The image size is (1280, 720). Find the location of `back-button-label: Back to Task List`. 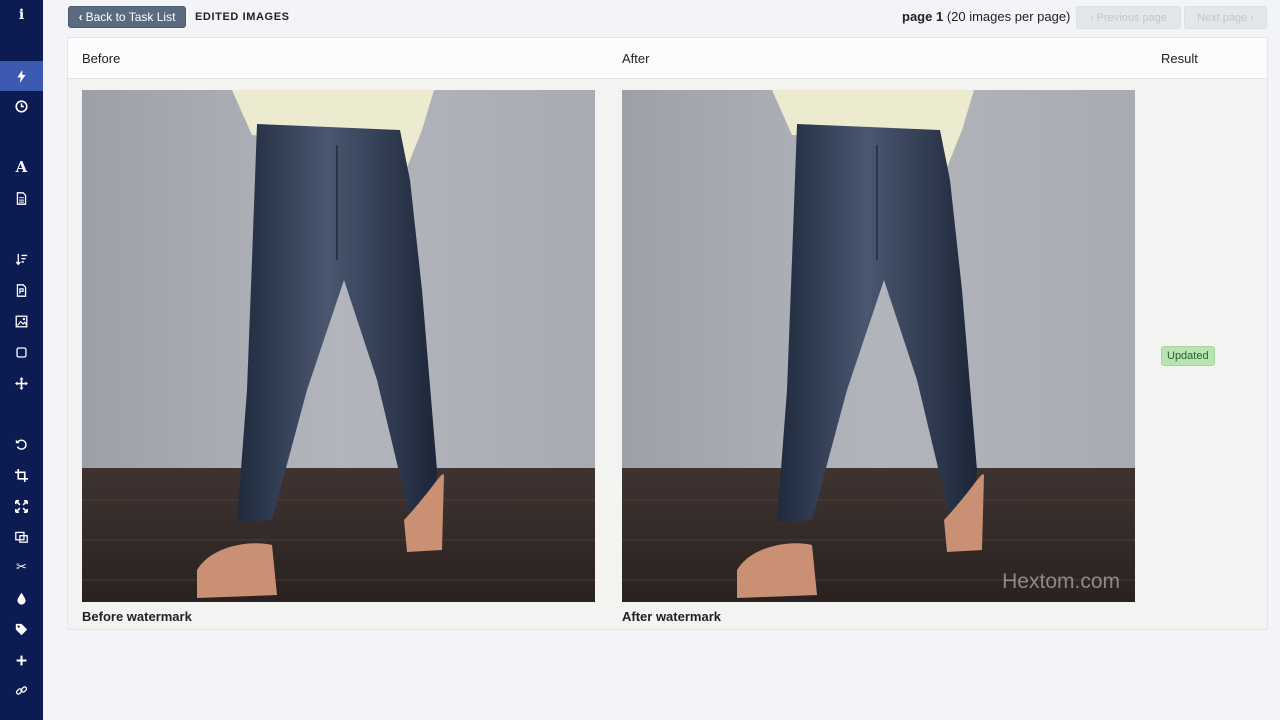

back-button-label: Back to Task List is located at coordinates (130, 17).